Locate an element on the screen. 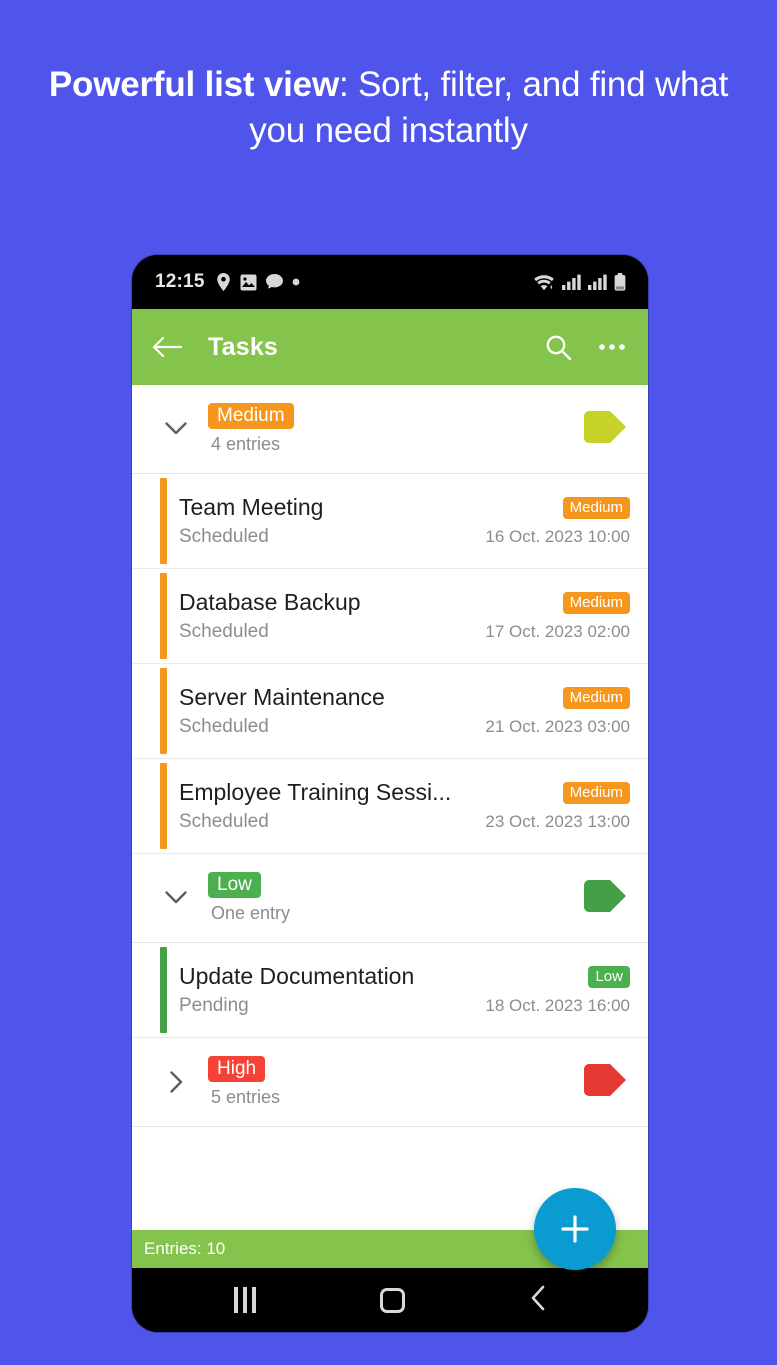 The width and height of the screenshot is (777, 1365). recents-icon is located at coordinates (245, 1300).